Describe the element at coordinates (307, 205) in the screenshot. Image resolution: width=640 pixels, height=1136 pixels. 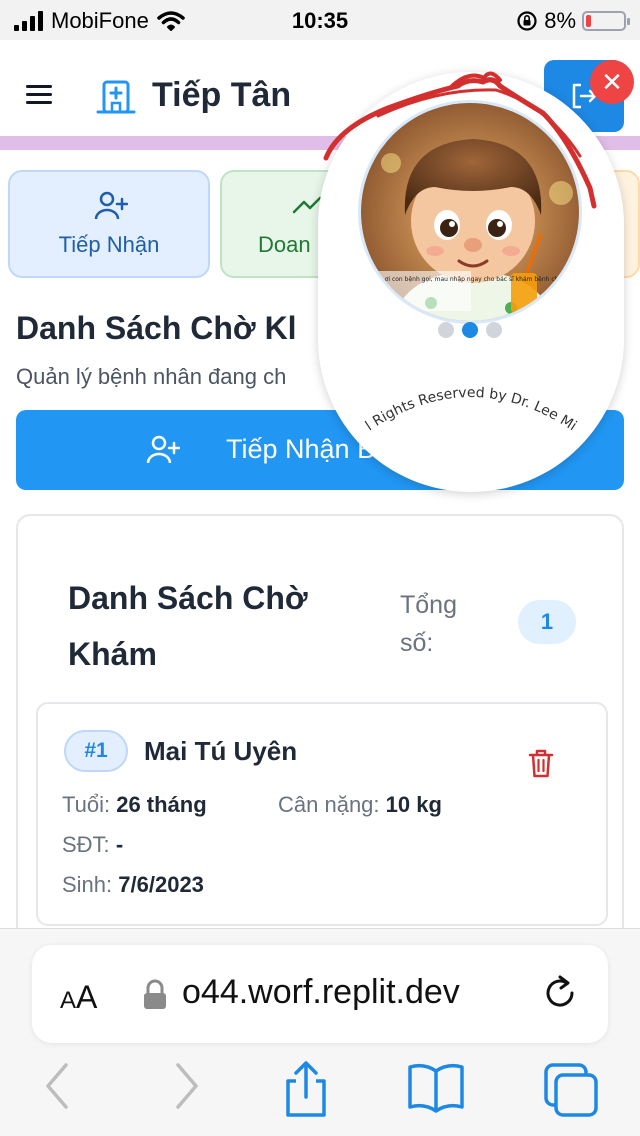
I see `trend-up-icon` at that location.